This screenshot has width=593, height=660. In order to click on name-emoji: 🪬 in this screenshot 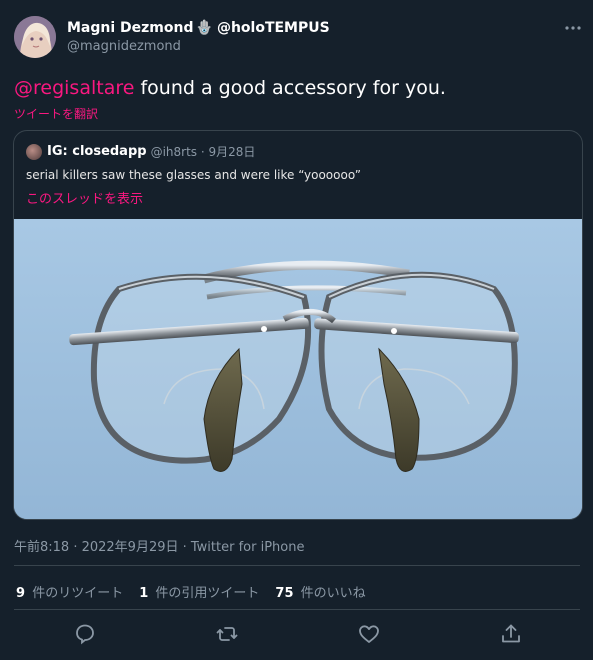, I will do `click(204, 28)`.